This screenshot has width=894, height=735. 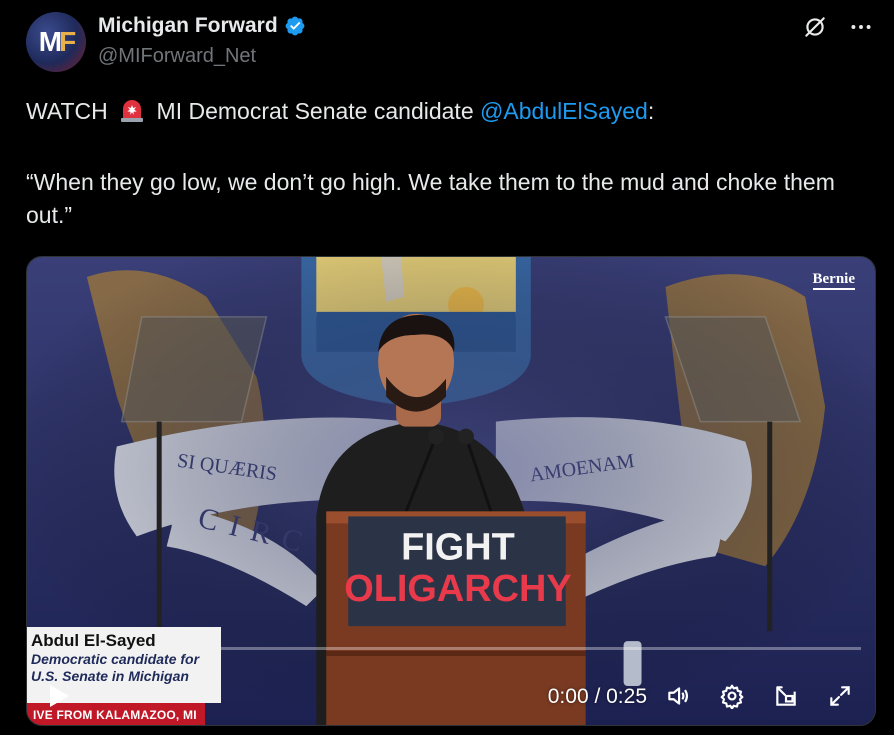 I want to click on tweet-header: MF Michigan Forward @MIForward_Net, so click(x=450, y=42).